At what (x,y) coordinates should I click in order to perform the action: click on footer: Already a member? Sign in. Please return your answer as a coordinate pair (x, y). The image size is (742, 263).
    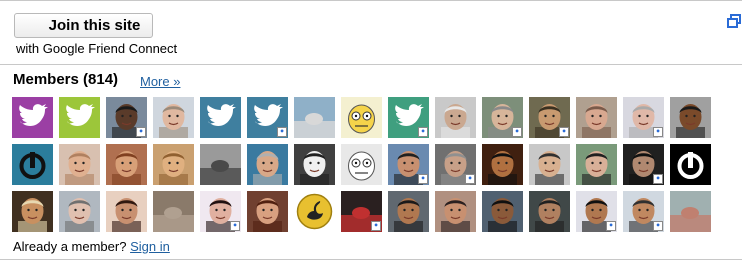
    Looking at the image, I should click on (91, 246).